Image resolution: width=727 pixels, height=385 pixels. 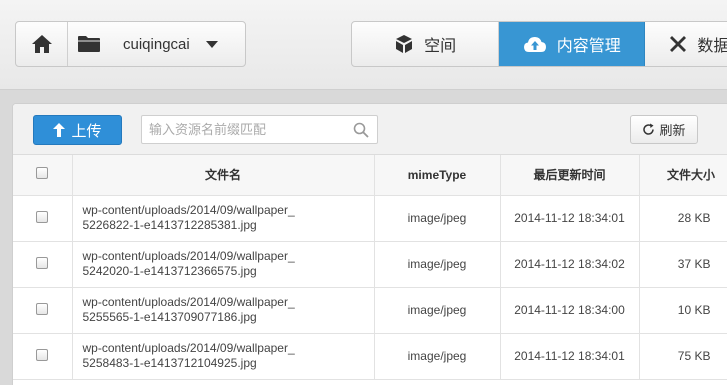 What do you see at coordinates (211, 44) in the screenshot?
I see `chevron-down-icon` at bounding box center [211, 44].